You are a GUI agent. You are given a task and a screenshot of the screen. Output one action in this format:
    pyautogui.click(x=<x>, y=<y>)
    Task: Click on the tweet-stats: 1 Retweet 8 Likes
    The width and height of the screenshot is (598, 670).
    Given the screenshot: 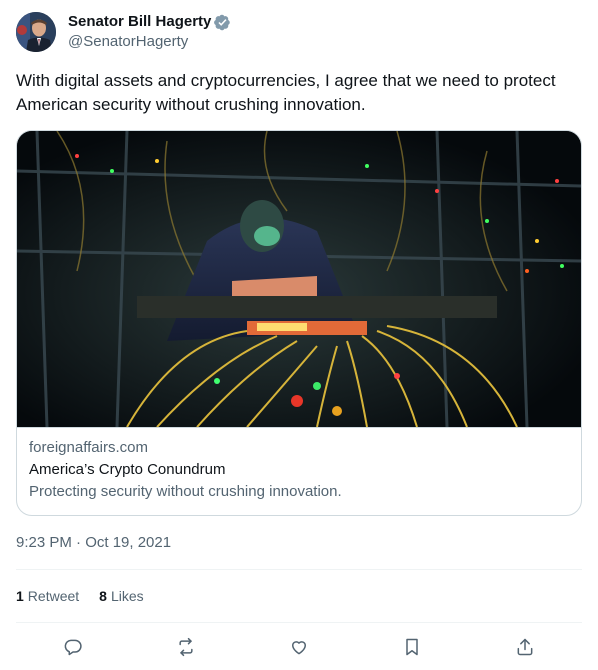 What is the action you would take?
    pyautogui.click(x=90, y=596)
    